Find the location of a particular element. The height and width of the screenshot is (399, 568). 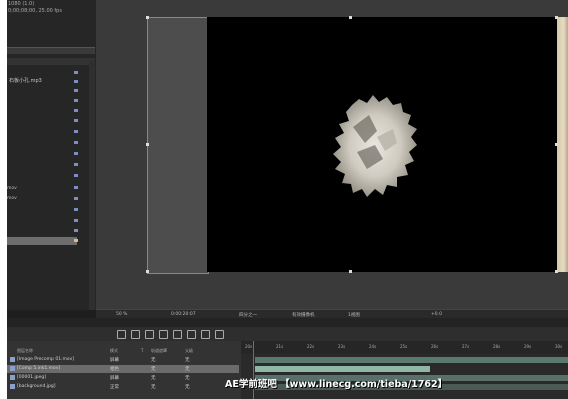

ruler-tick: 22s is located at coordinates (311, 346).